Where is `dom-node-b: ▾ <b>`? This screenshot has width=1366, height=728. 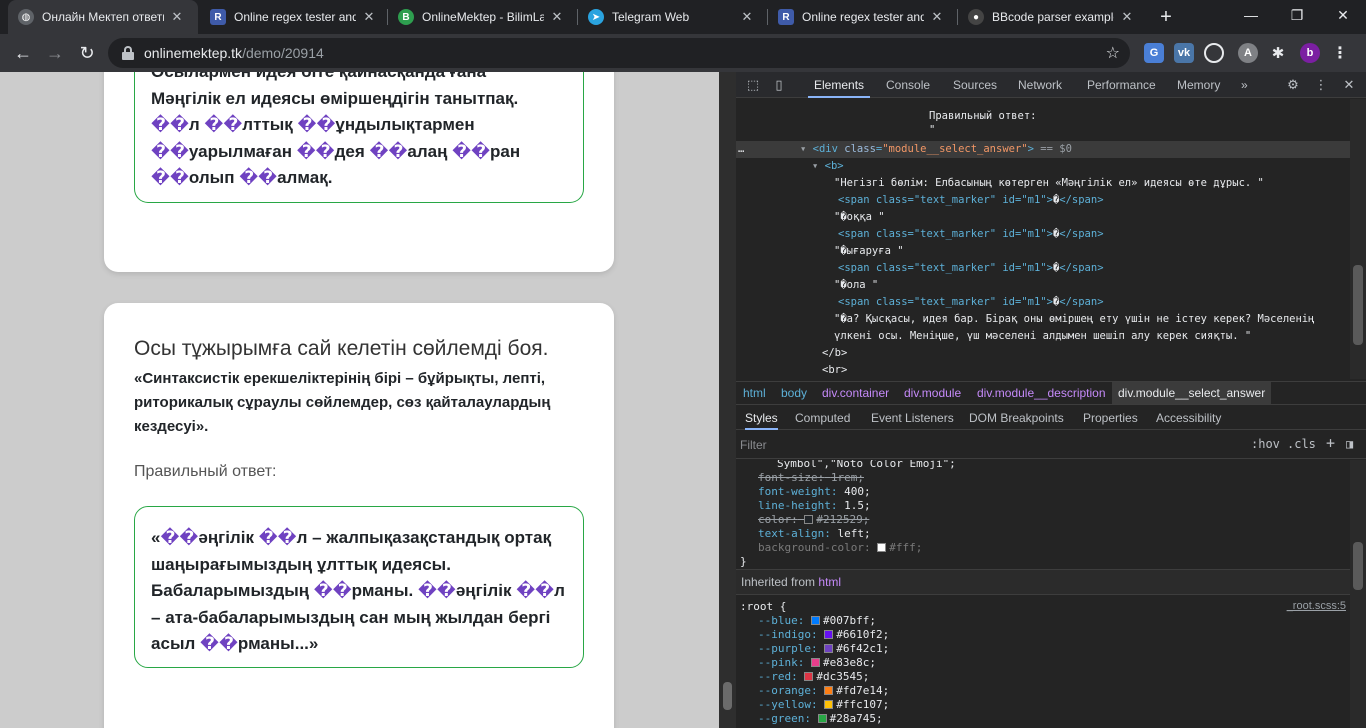 dom-node-b: ▾ <b> is located at coordinates (828, 166).